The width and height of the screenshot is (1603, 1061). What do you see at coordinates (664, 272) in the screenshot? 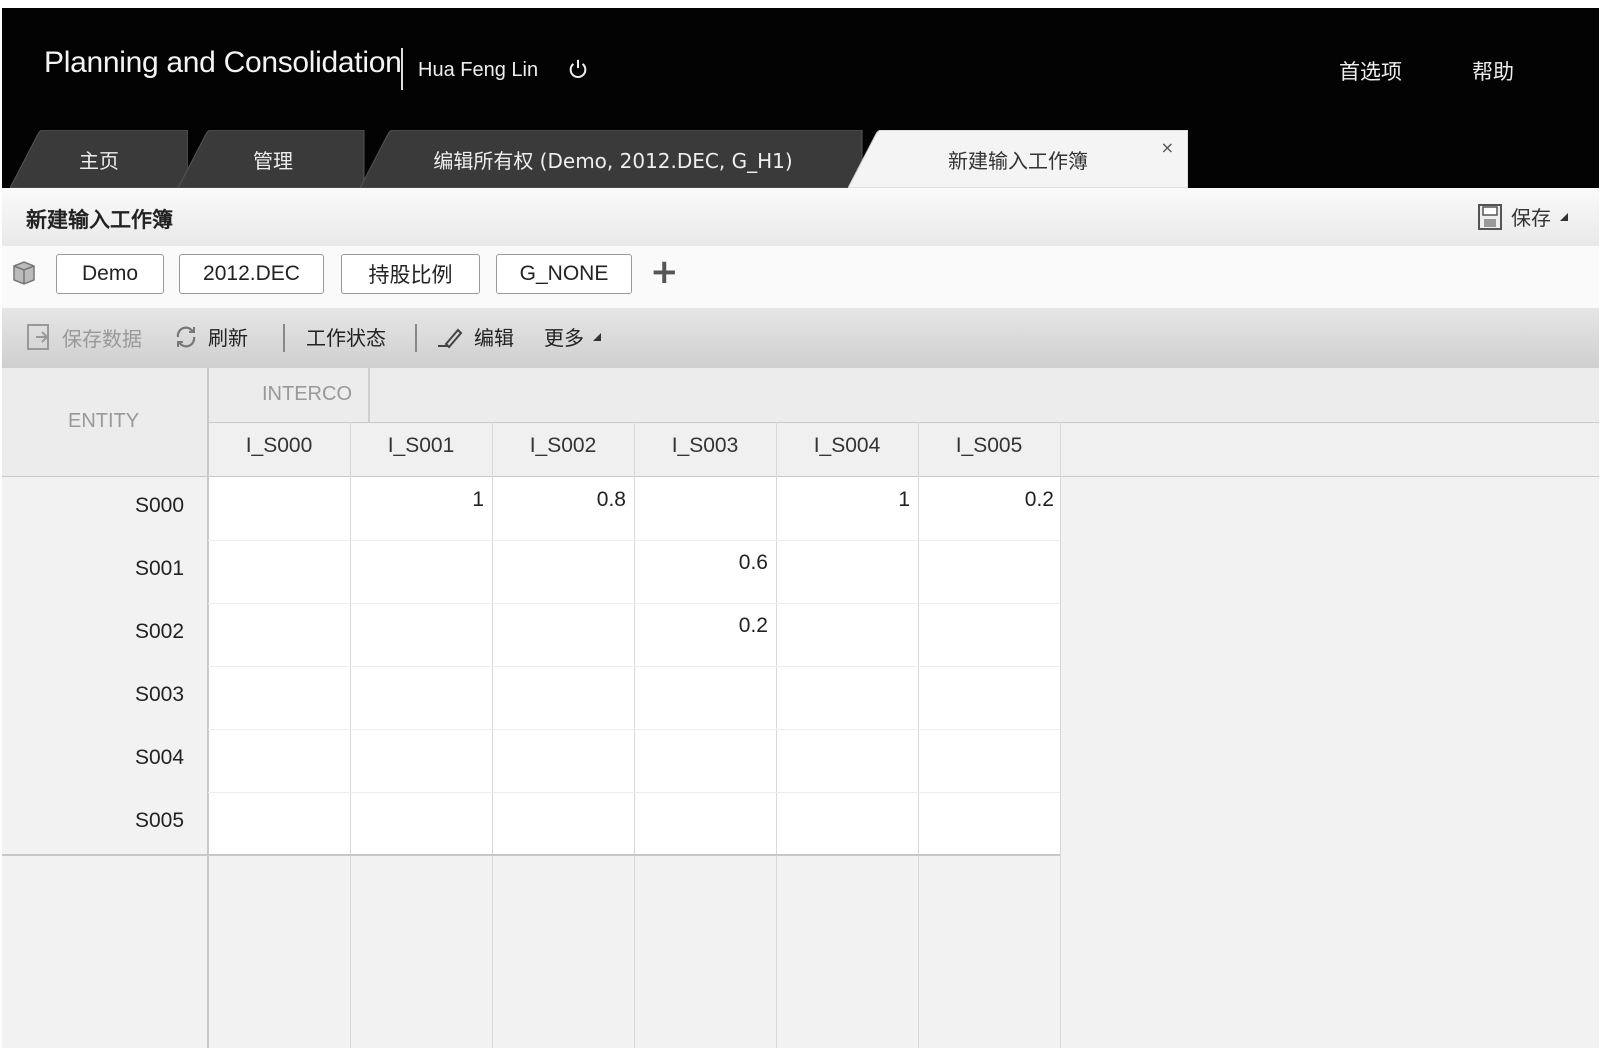
I see `add-dimension-button: +` at bounding box center [664, 272].